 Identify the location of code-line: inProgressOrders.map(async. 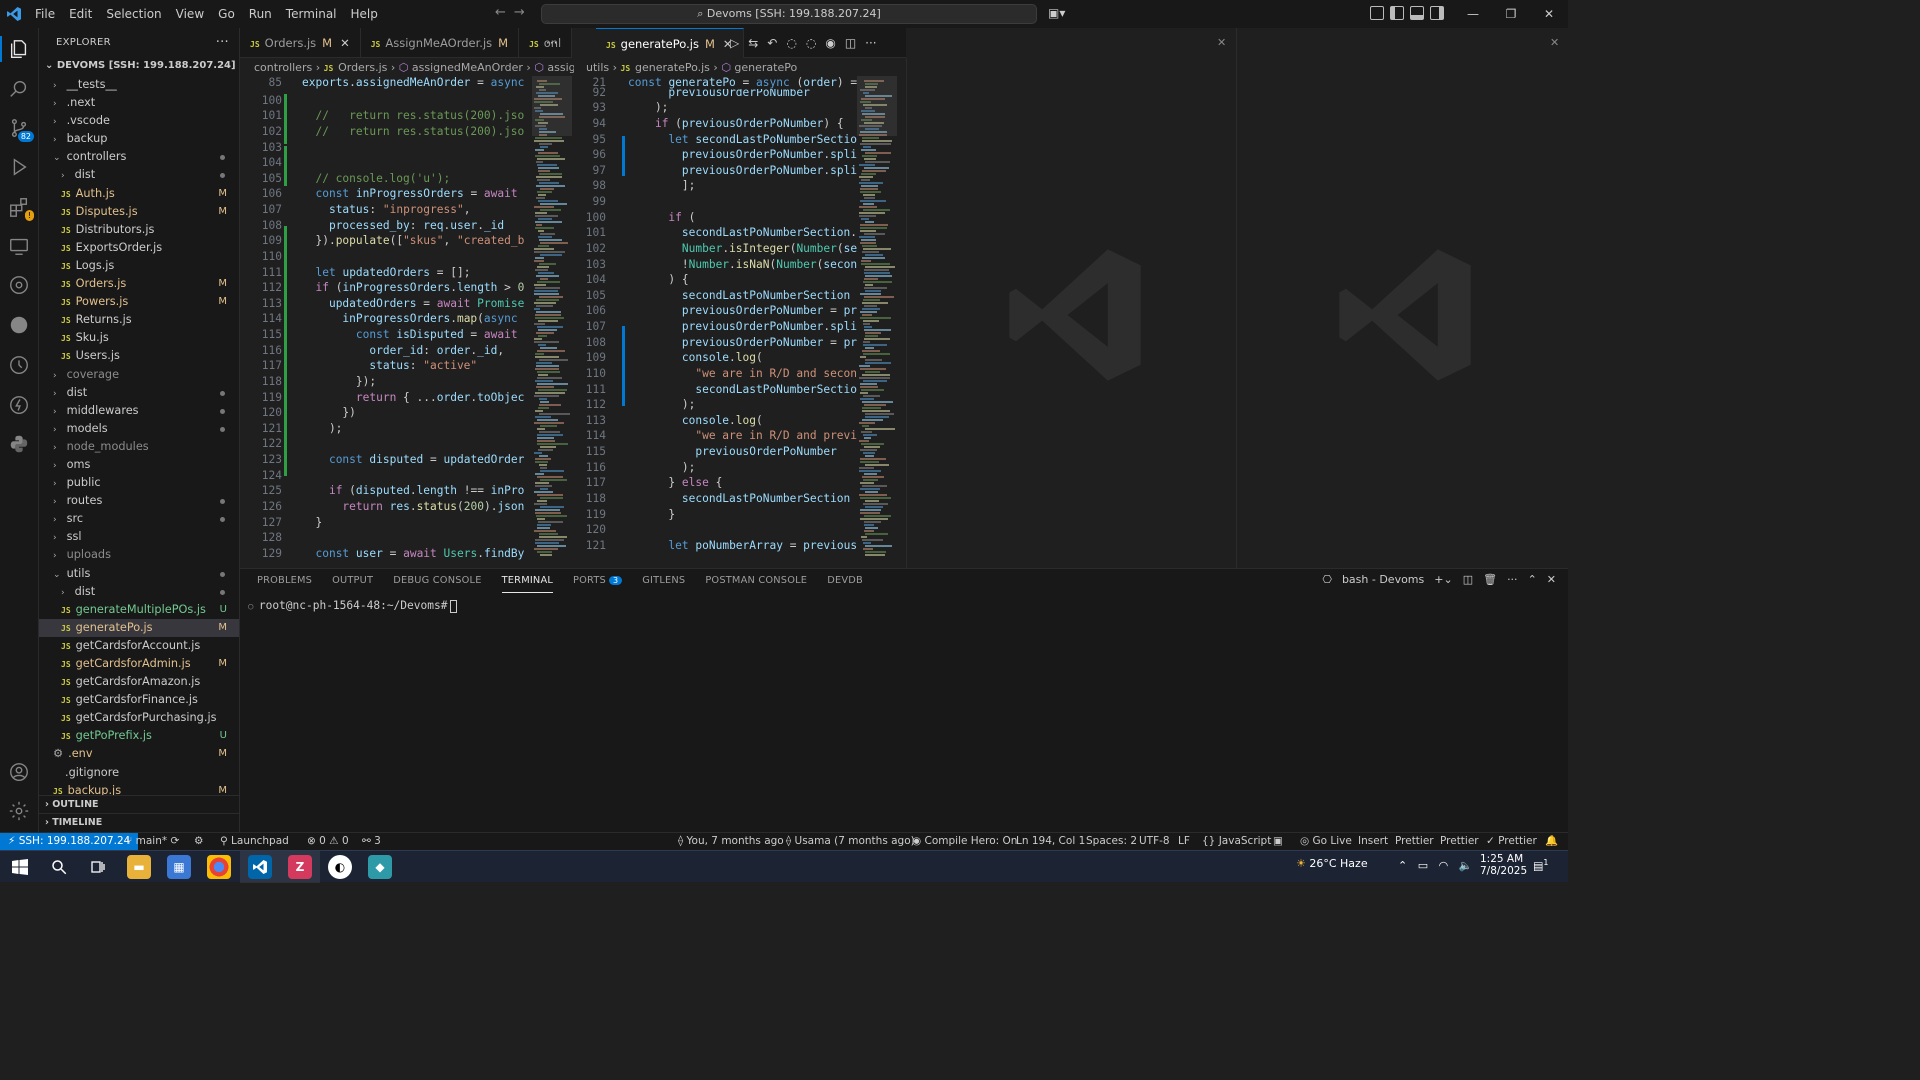
(413, 318).